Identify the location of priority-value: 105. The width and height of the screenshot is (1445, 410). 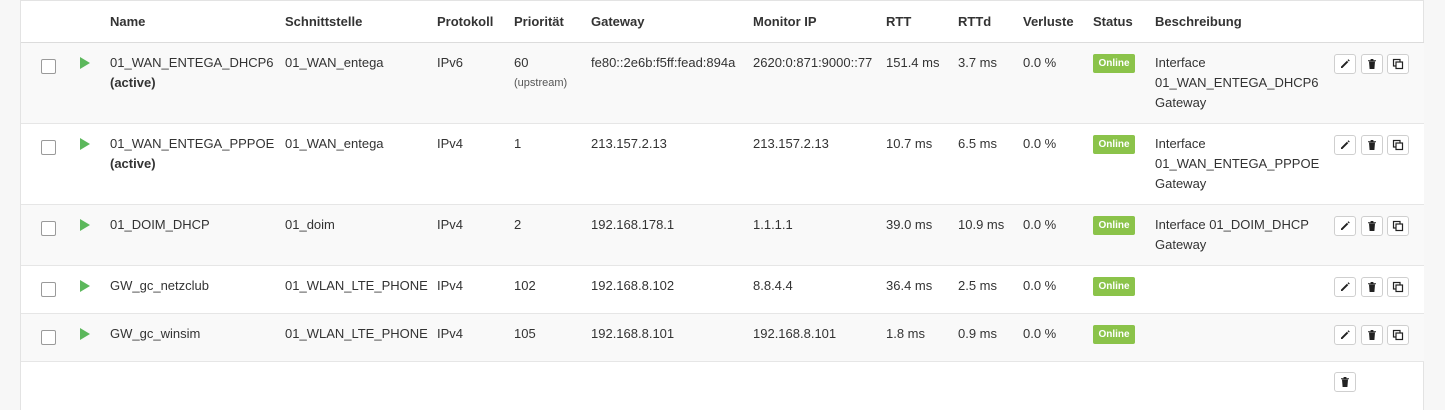
(525, 333).